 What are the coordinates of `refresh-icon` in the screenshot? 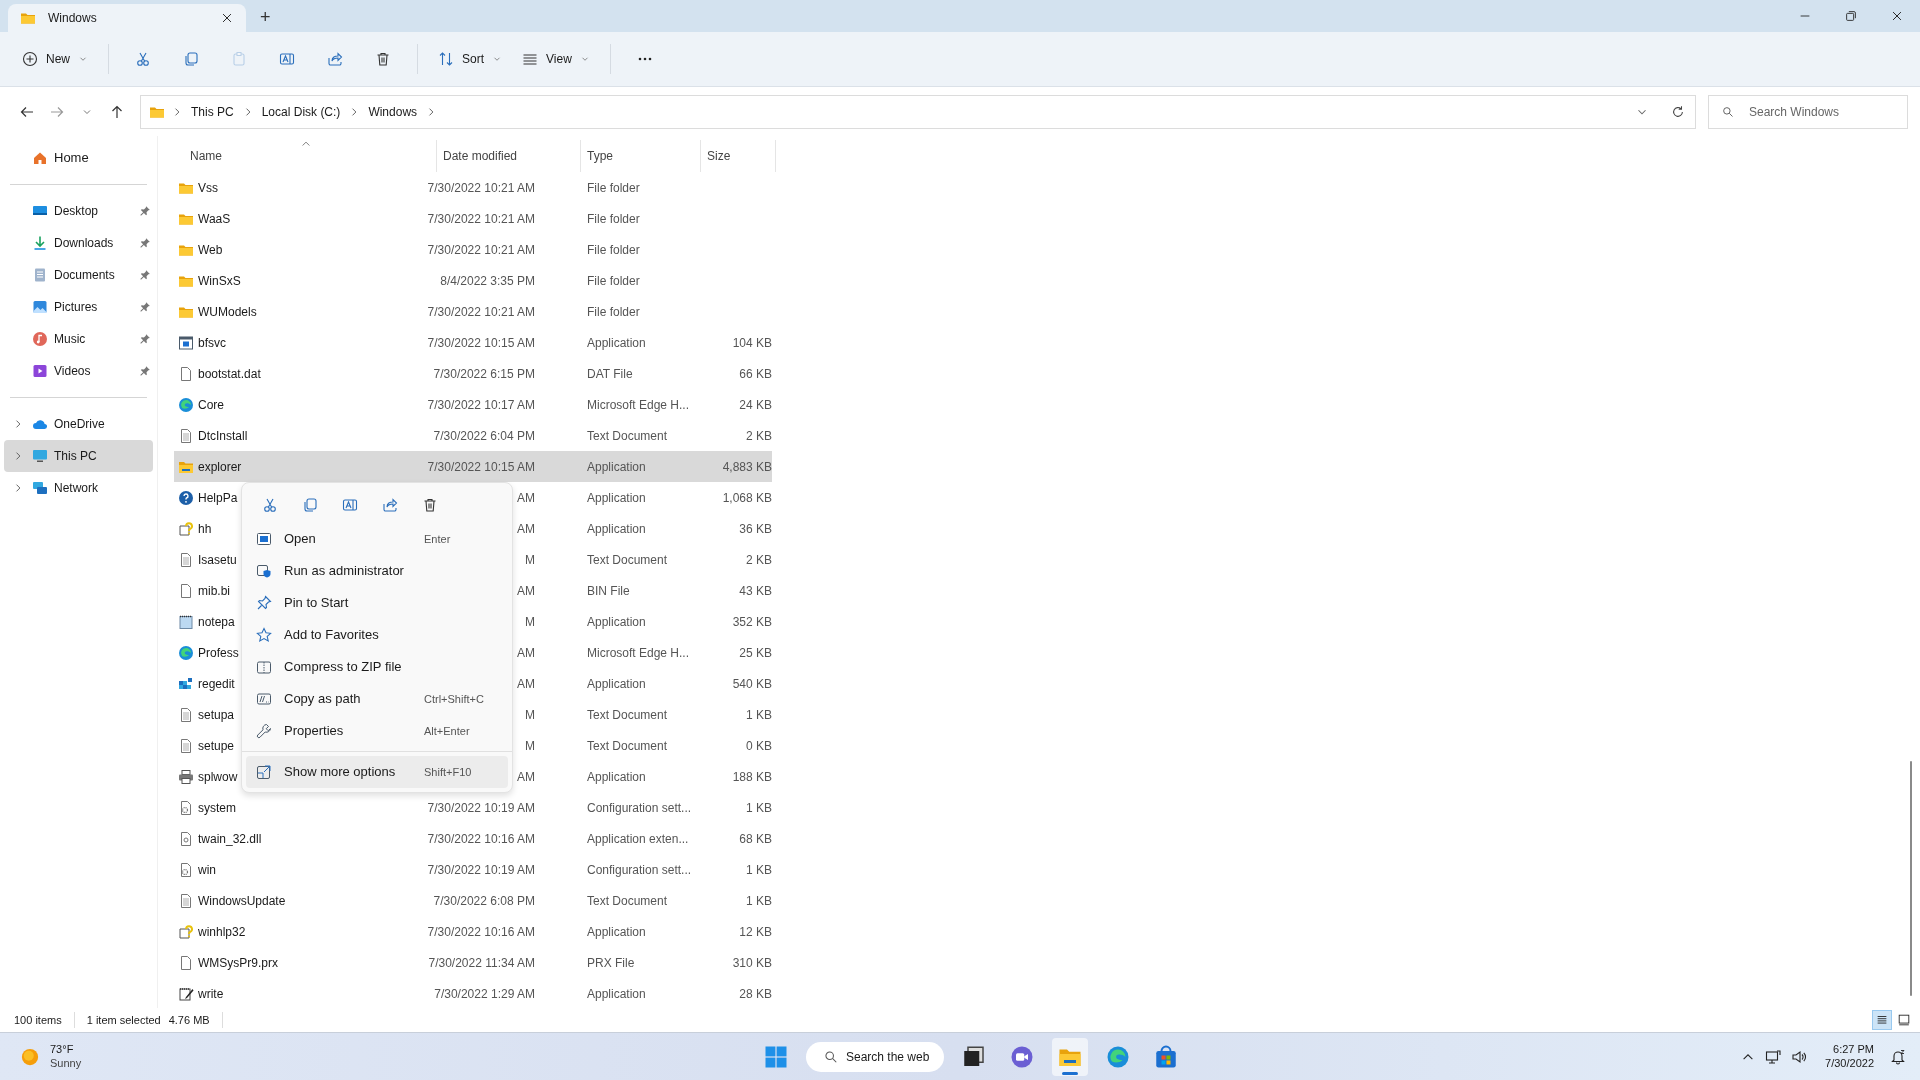 It's located at (1678, 111).